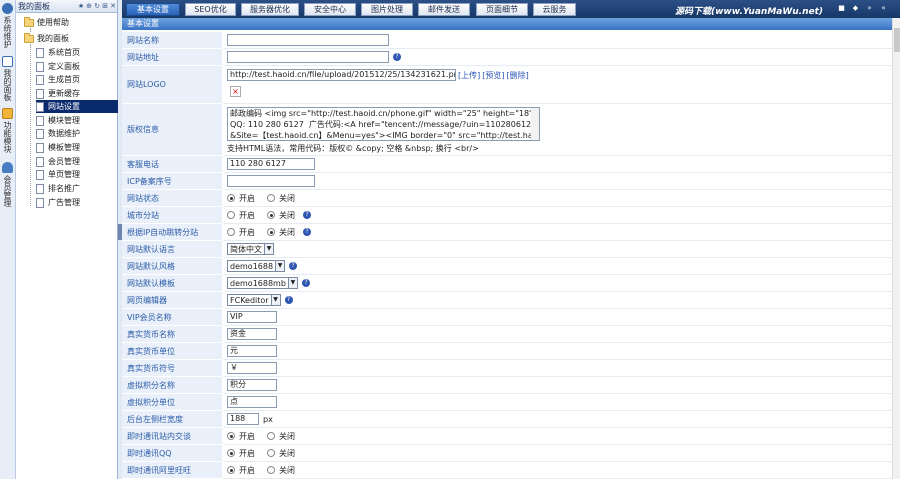 The width and height of the screenshot is (900, 479). I want to click on tree-item-ranking: 排名推广, so click(58, 188).